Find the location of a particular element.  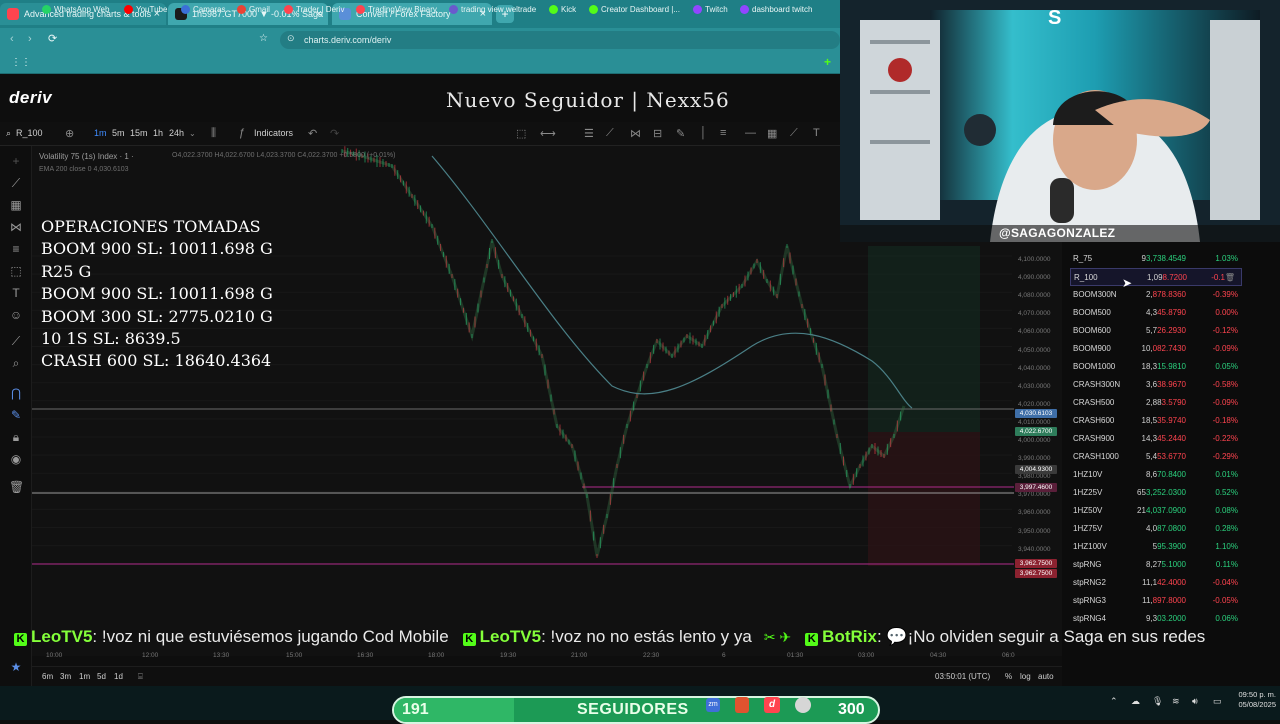

wifi-icon: ≋ is located at coordinates (1176, 701).